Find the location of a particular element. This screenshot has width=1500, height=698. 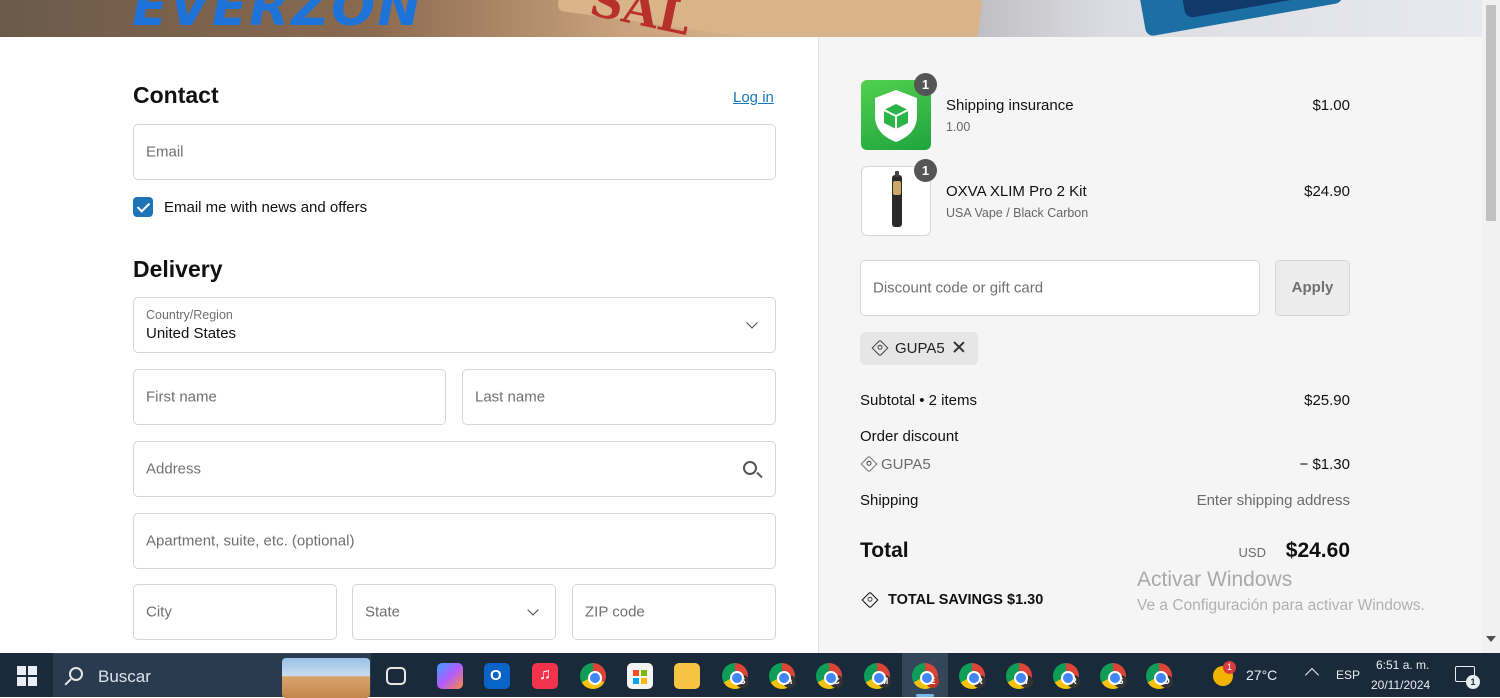

contact-heading: Contact is located at coordinates (176, 95).